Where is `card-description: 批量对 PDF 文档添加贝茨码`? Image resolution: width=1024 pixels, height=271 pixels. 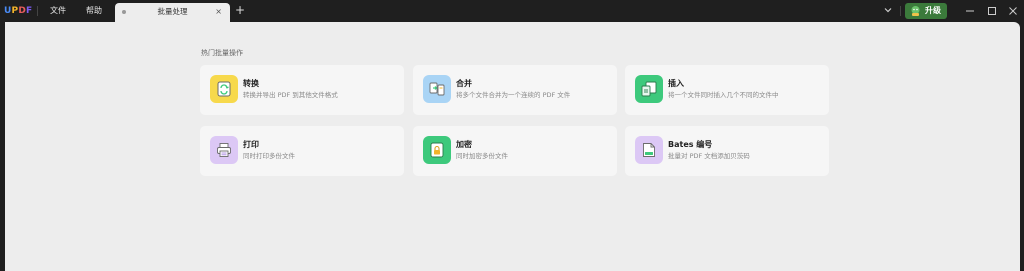 card-description: 批量对 PDF 文档添加贝茨码 is located at coordinates (709, 156).